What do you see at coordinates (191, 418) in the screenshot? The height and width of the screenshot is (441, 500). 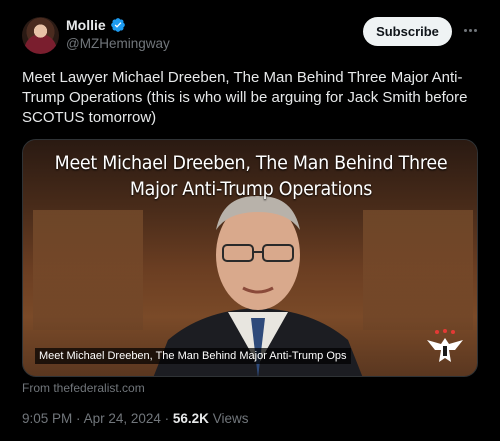 I see `views-count: 56.2K` at bounding box center [191, 418].